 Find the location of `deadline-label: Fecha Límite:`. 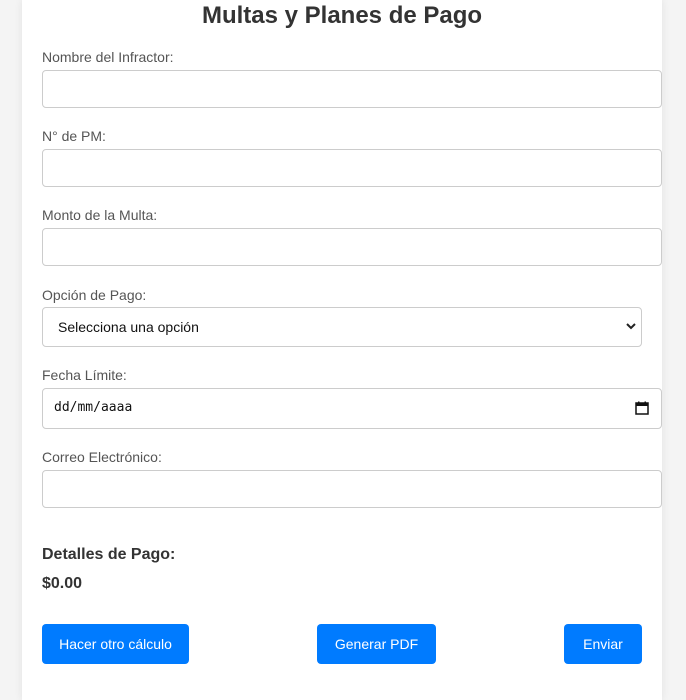

deadline-label: Fecha Límite: is located at coordinates (84, 375).